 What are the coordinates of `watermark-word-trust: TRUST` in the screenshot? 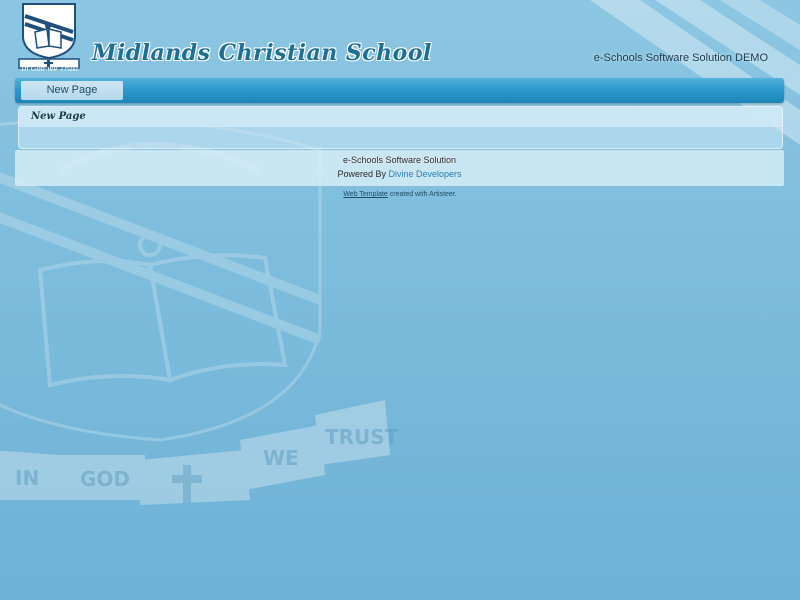 It's located at (362, 437).